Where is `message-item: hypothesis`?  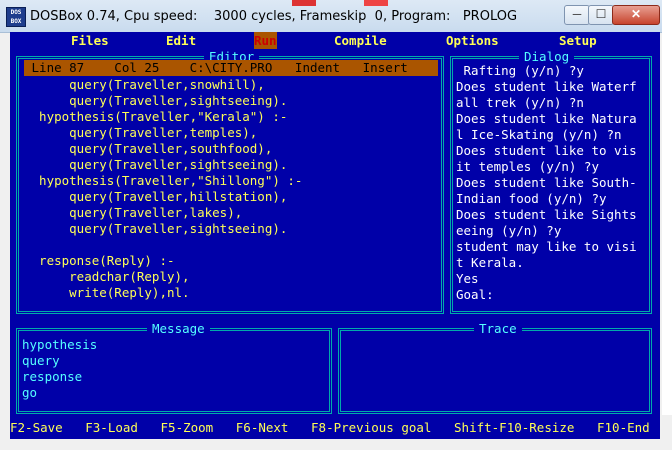
message-item: hypothesis is located at coordinates (60, 344).